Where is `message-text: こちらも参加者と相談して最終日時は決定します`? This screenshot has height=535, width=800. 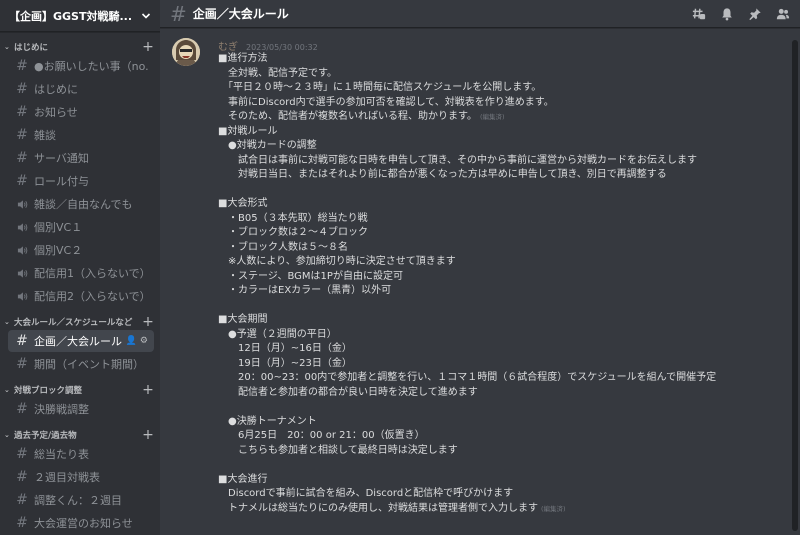
message-text: こちらも参加者と相談して最終日時は決定します is located at coordinates (338, 450).